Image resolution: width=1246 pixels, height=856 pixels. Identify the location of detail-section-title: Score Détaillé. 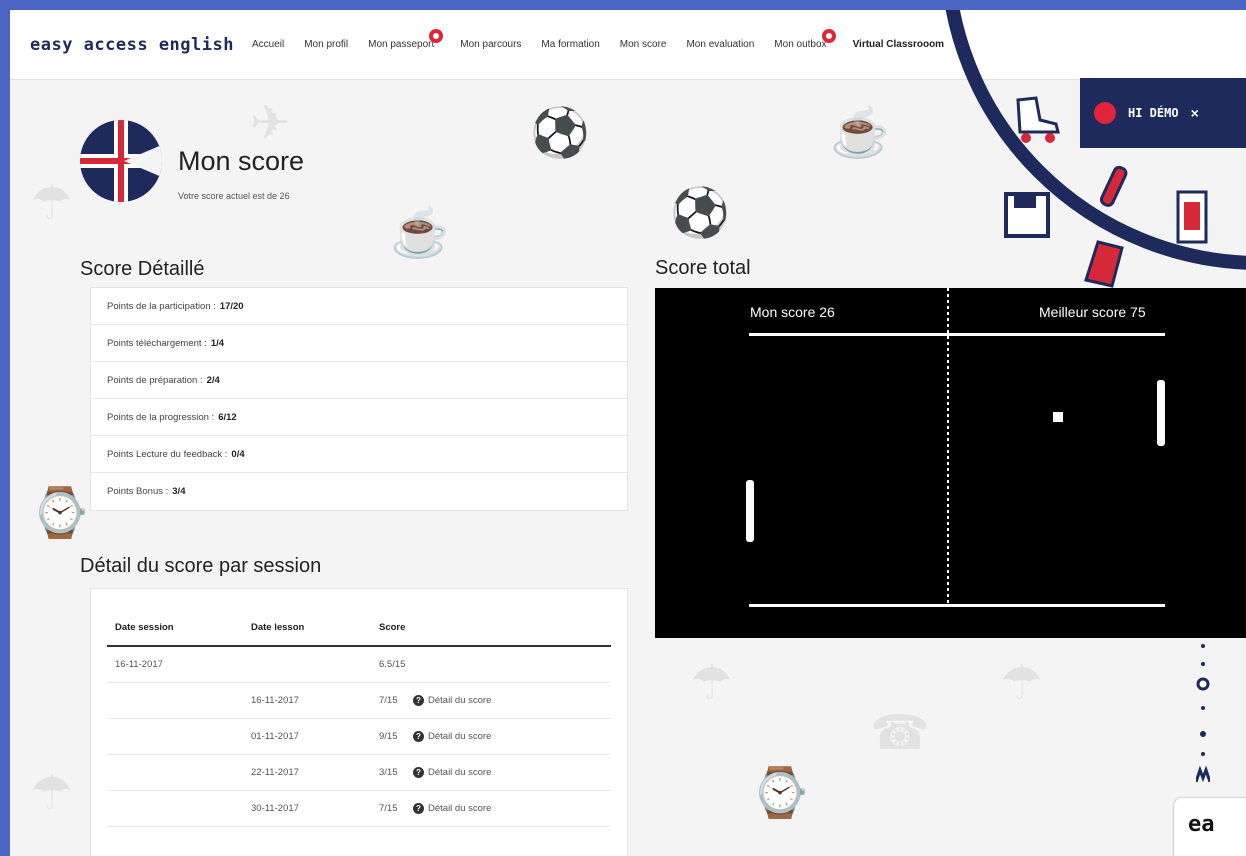
(142, 269).